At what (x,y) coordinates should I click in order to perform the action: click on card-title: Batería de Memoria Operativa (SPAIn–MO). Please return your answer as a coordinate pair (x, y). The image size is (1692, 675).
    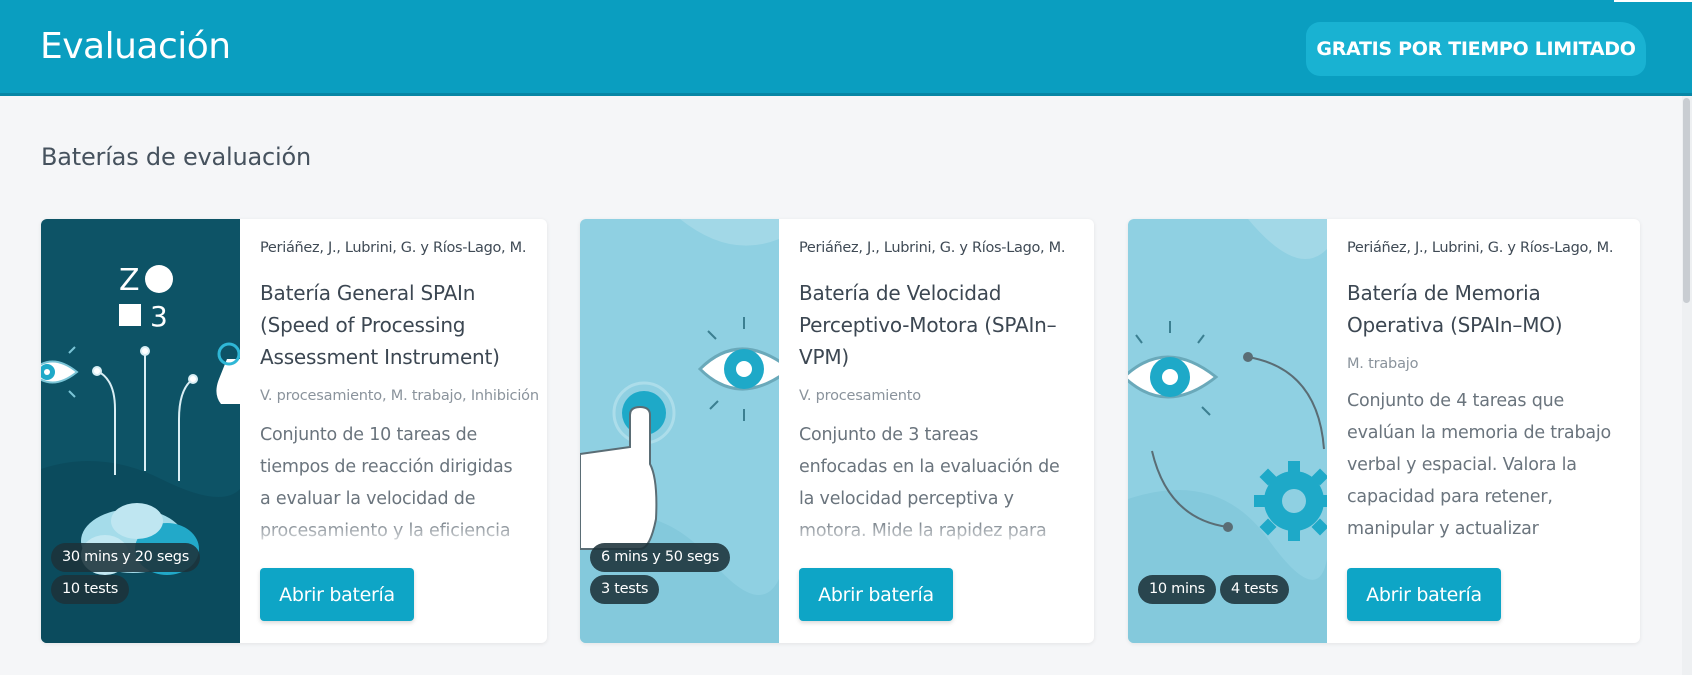
    Looking at the image, I should click on (1487, 309).